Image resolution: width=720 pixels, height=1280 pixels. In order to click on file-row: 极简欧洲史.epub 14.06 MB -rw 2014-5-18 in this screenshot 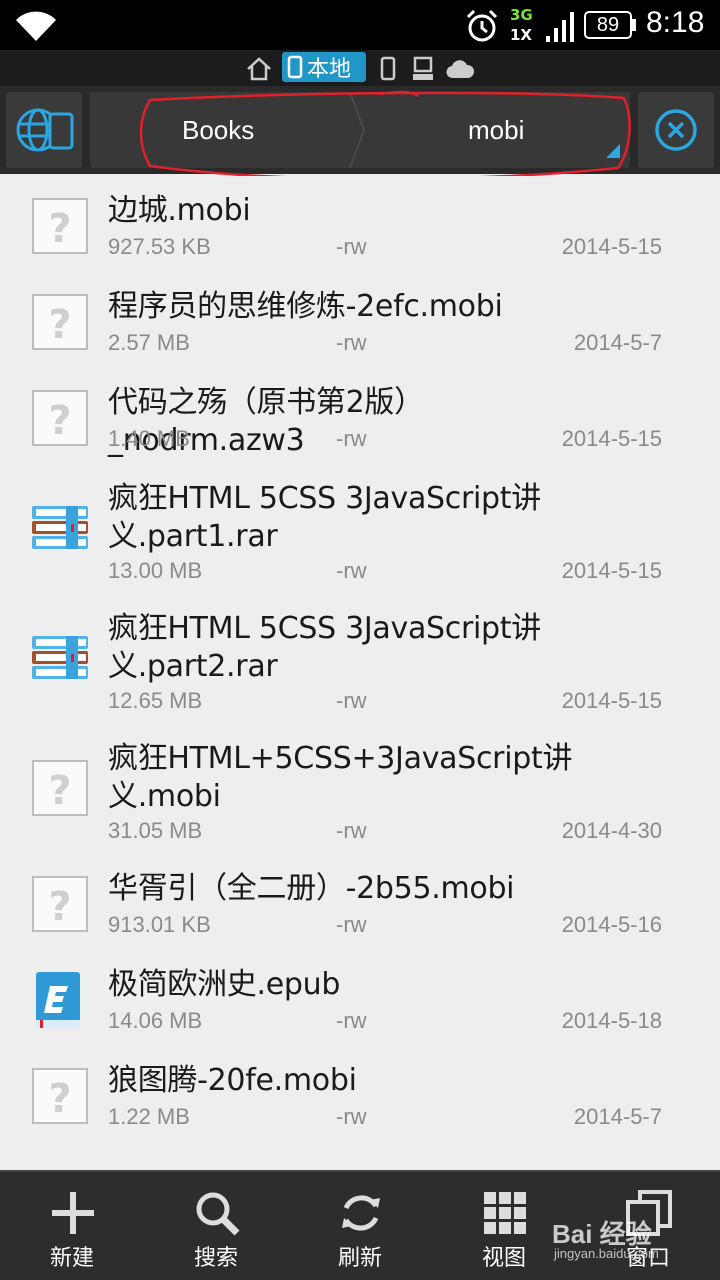, I will do `click(360, 998)`.